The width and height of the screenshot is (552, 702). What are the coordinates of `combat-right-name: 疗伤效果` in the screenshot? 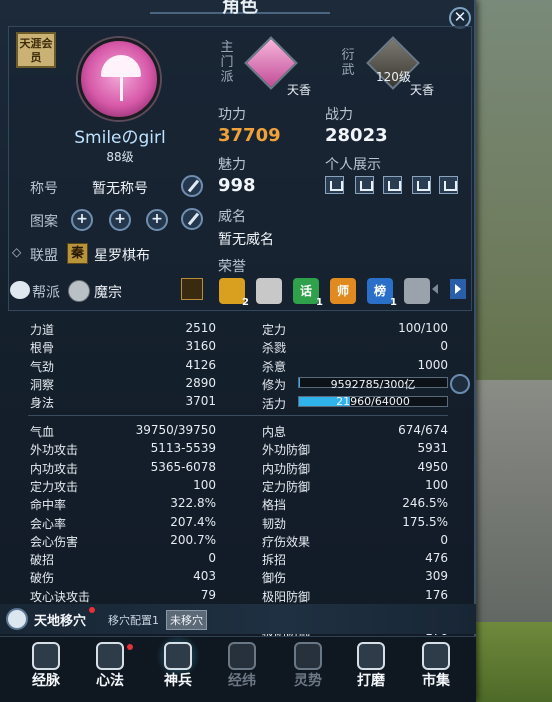 It's located at (286, 541).